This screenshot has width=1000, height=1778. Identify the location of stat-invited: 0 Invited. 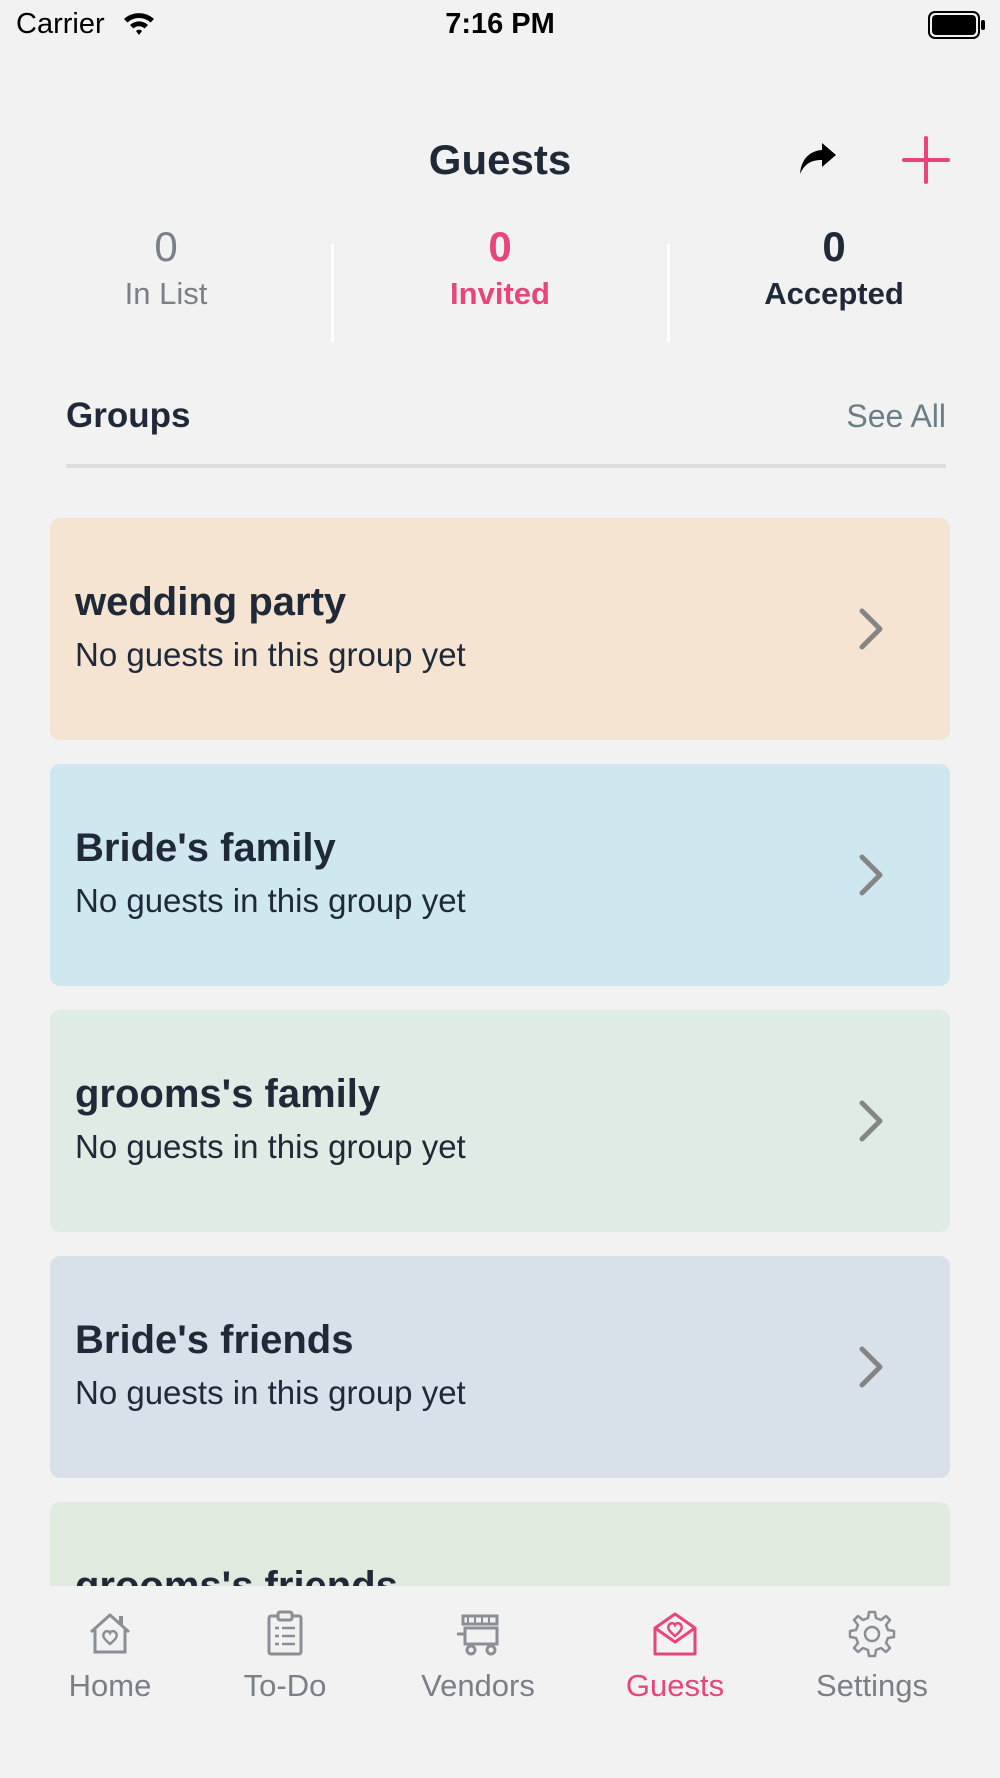
(500, 268).